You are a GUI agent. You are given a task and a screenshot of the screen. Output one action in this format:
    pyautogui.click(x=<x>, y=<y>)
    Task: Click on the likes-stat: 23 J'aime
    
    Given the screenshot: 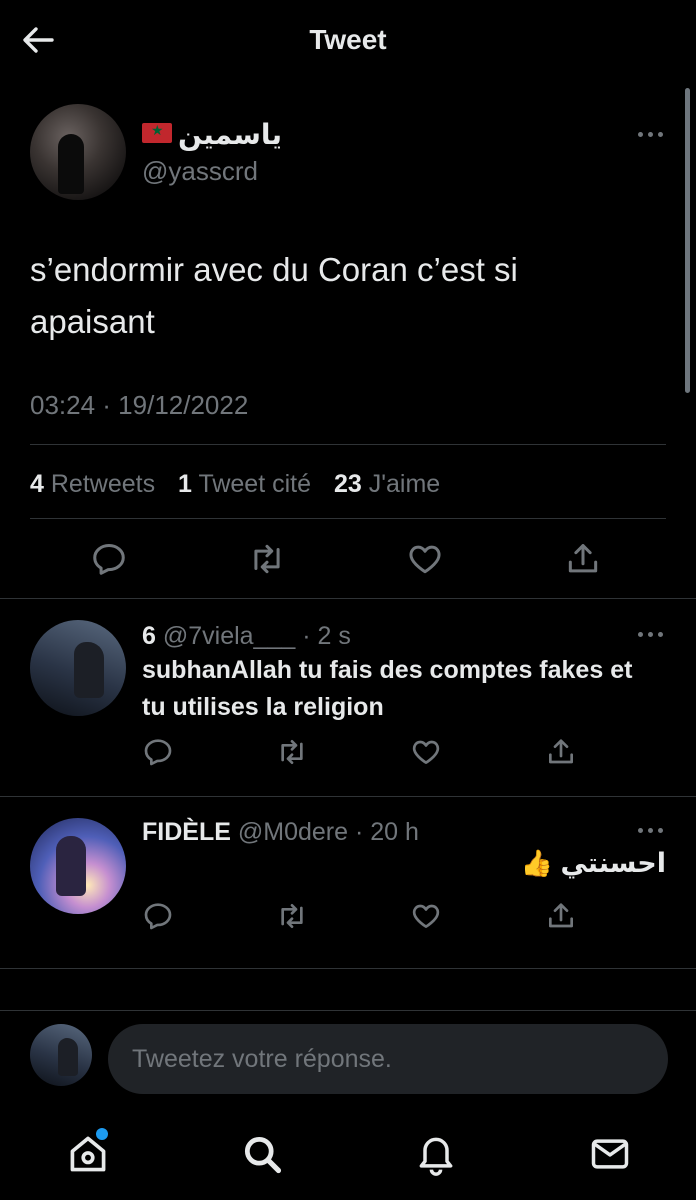 What is the action you would take?
    pyautogui.click(x=387, y=484)
    